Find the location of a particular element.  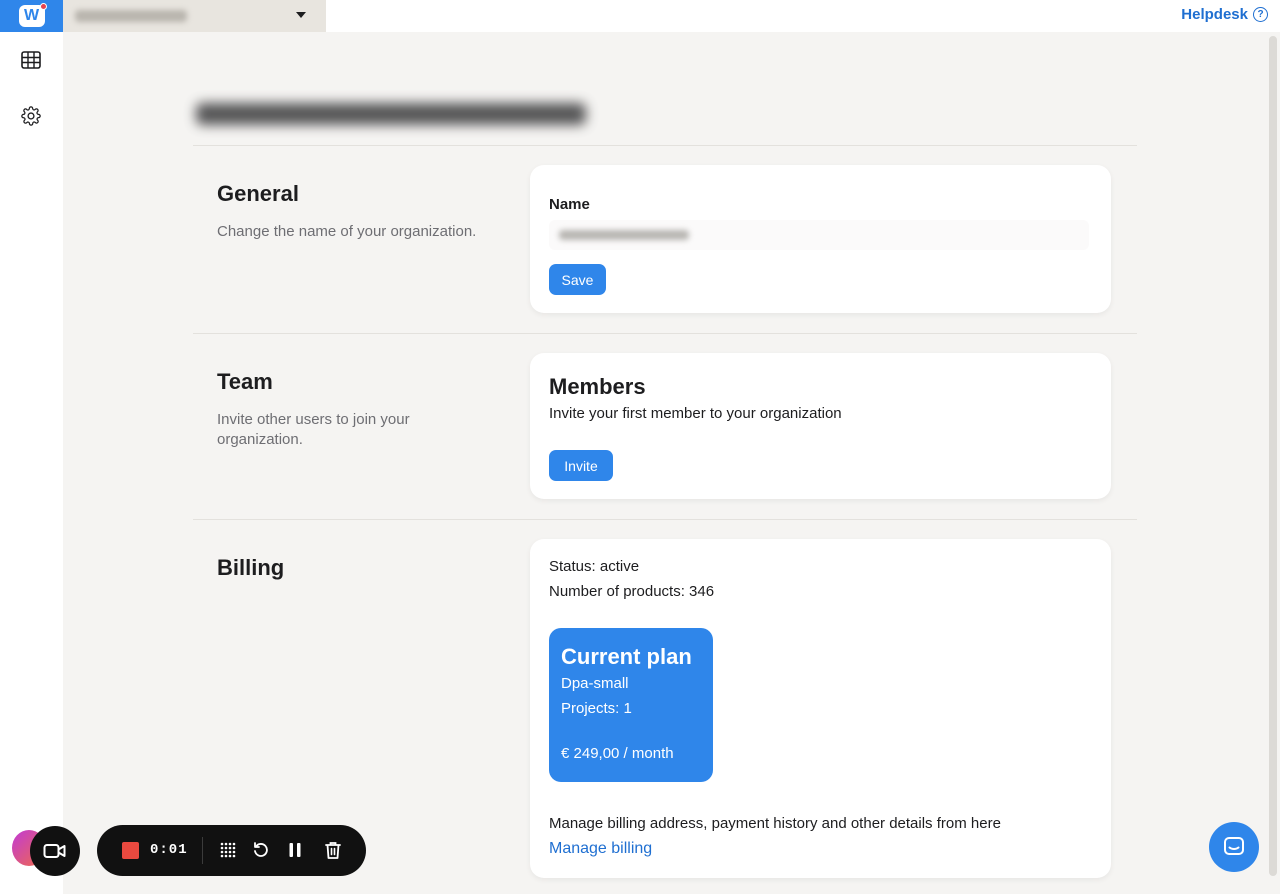

restart-icon is located at coordinates (261, 850).